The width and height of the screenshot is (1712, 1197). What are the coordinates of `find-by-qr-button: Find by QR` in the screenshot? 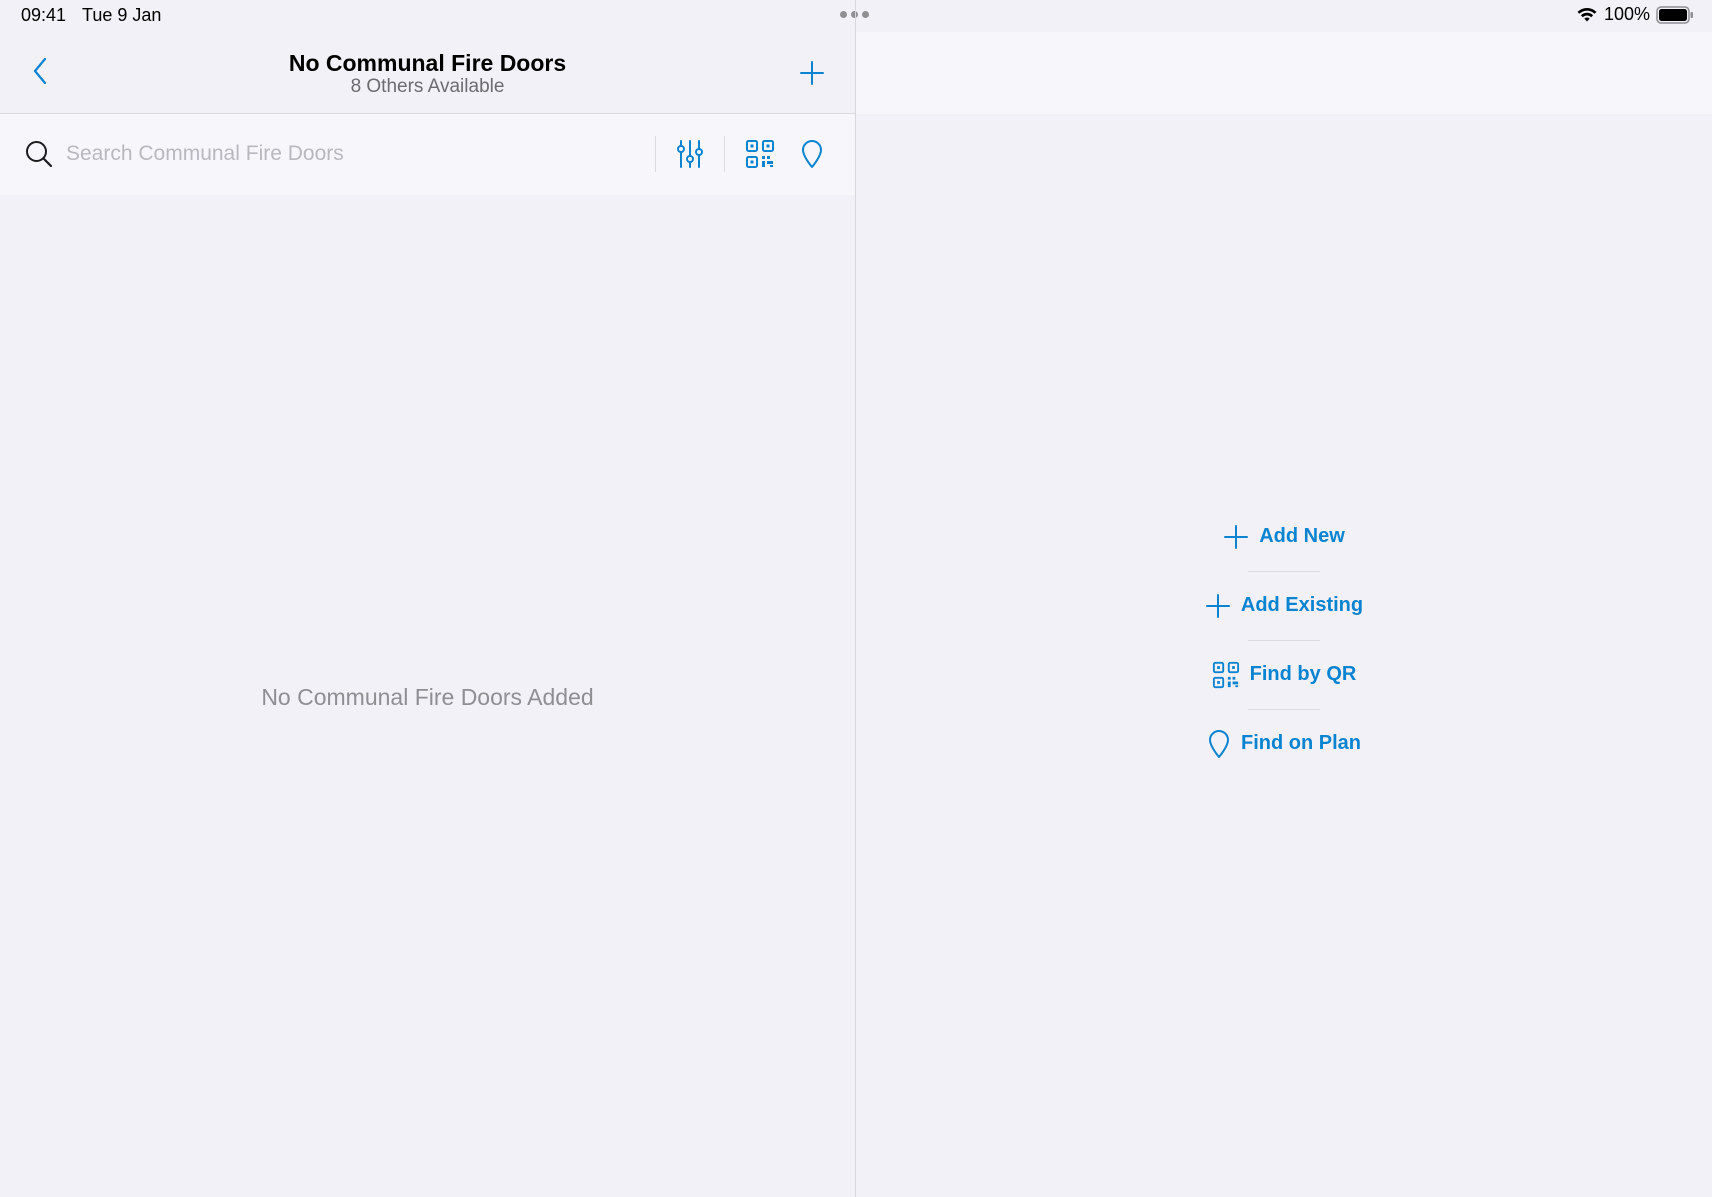 It's located at (1284, 675).